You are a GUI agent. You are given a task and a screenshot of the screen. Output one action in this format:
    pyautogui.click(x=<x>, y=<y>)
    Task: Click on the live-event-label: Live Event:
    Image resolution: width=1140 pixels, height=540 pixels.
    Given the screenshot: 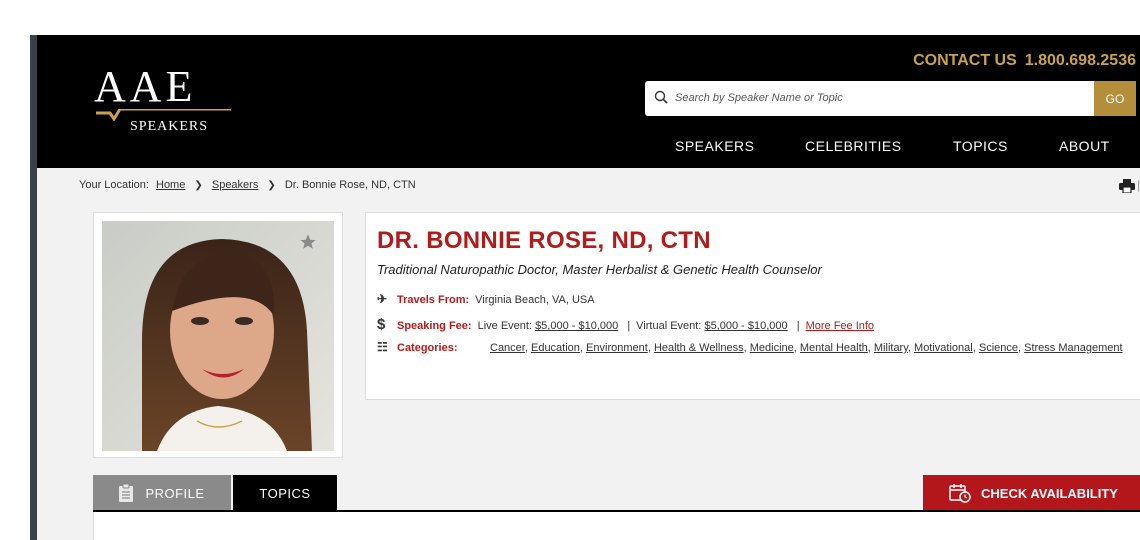 What is the action you would take?
    pyautogui.click(x=504, y=326)
    